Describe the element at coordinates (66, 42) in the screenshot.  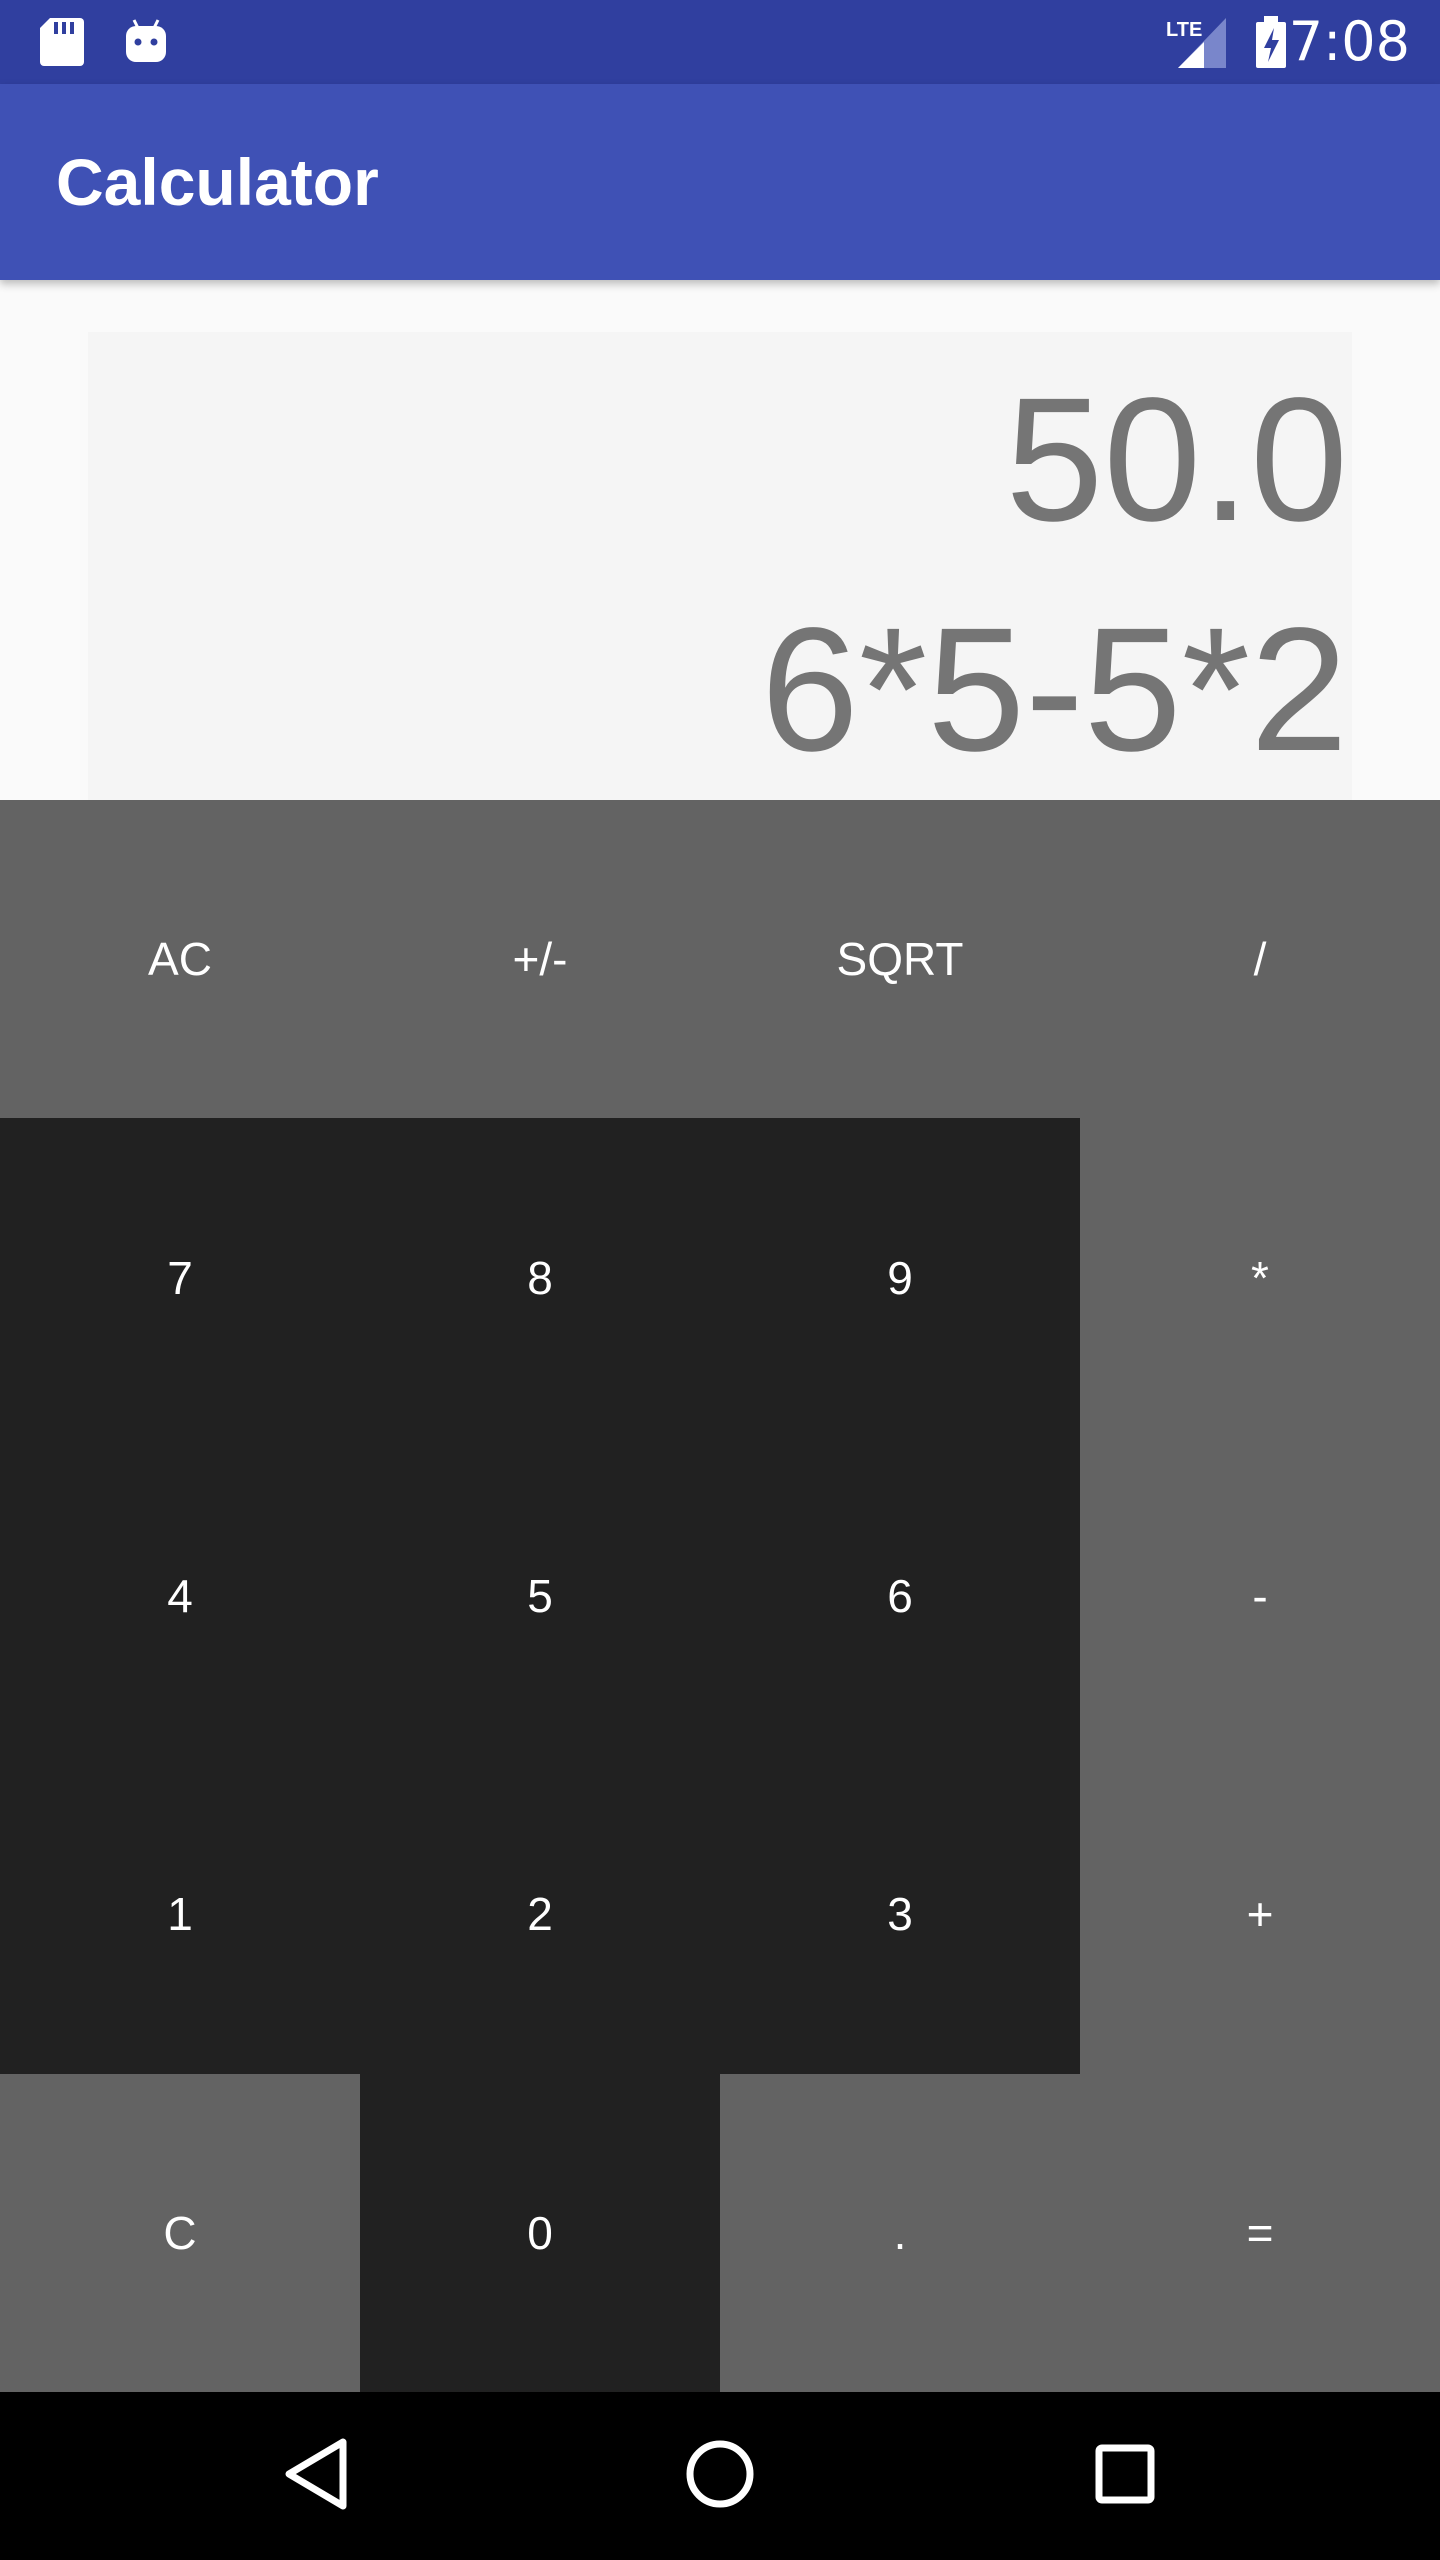
I see `sd-card-icon` at that location.